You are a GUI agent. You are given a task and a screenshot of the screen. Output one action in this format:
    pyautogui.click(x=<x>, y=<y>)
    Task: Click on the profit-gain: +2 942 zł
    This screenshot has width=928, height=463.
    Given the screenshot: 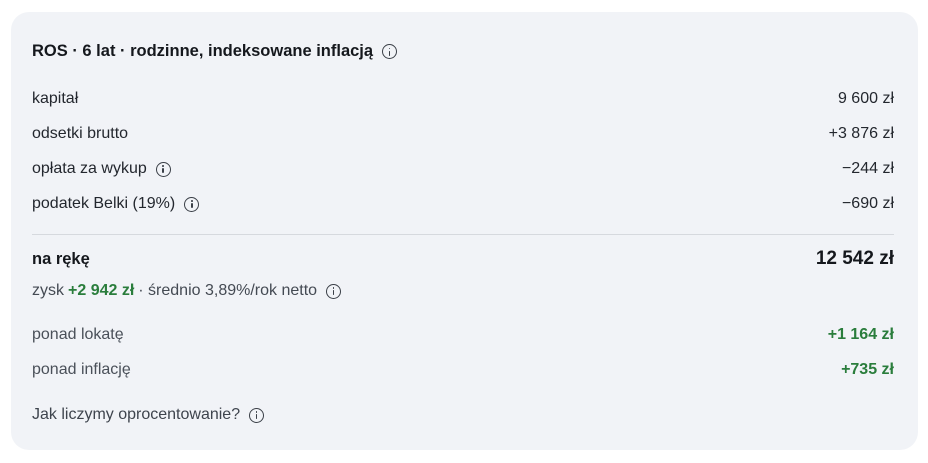 What is the action you would take?
    pyautogui.click(x=101, y=290)
    